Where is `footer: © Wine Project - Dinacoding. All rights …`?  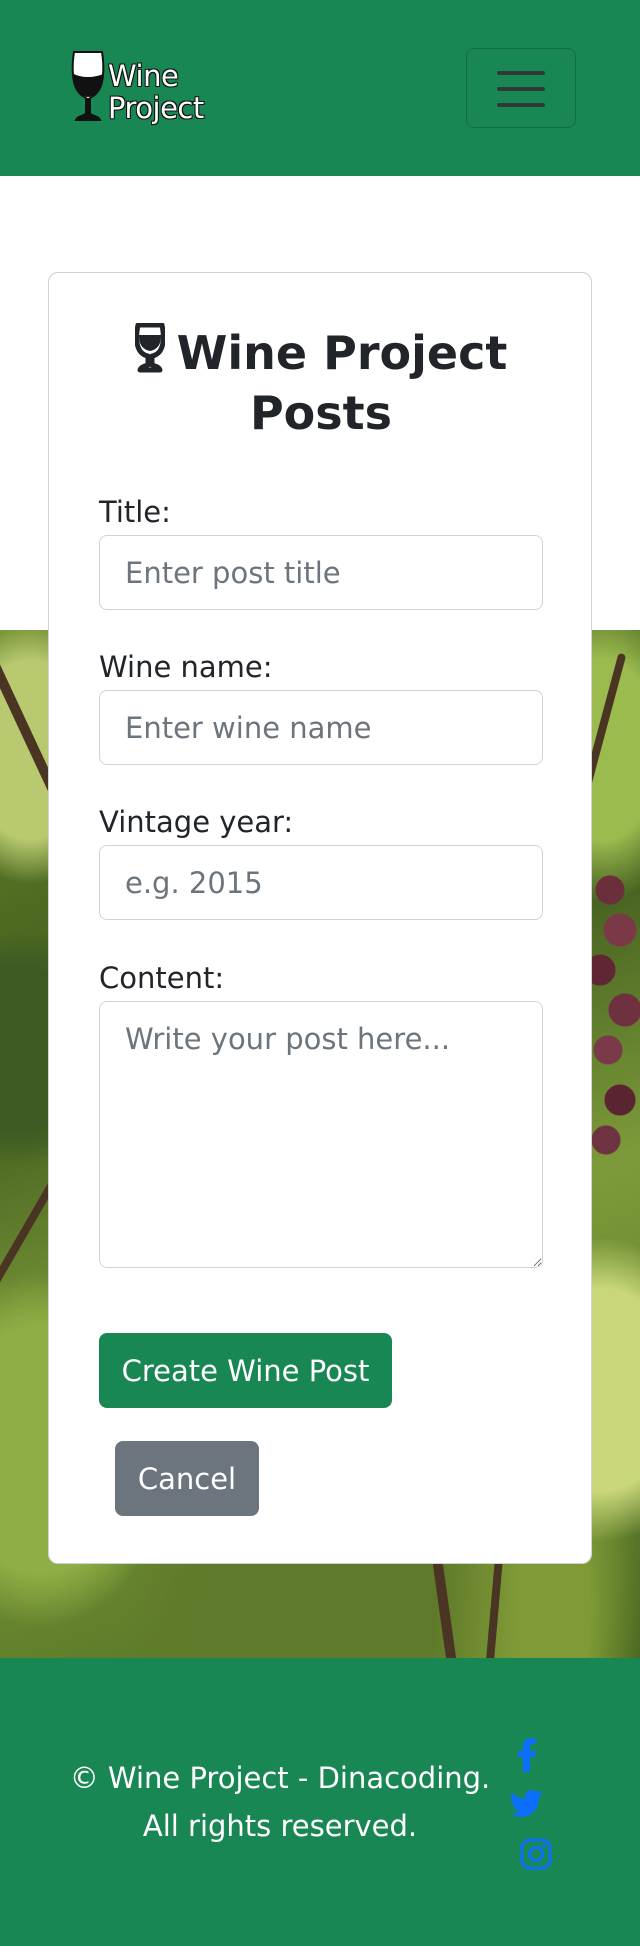
footer: © Wine Project - Dinacoding. All rights … is located at coordinates (320, 1802).